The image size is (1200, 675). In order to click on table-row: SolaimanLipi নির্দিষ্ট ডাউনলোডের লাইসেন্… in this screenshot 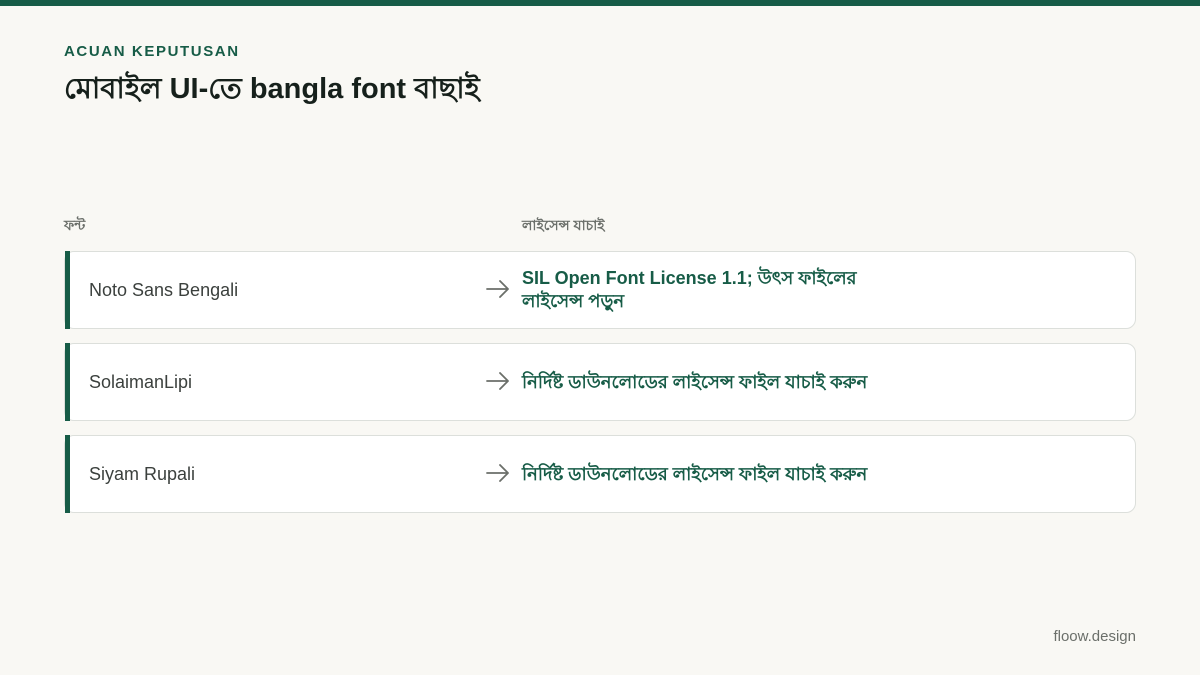, I will do `click(600, 382)`.